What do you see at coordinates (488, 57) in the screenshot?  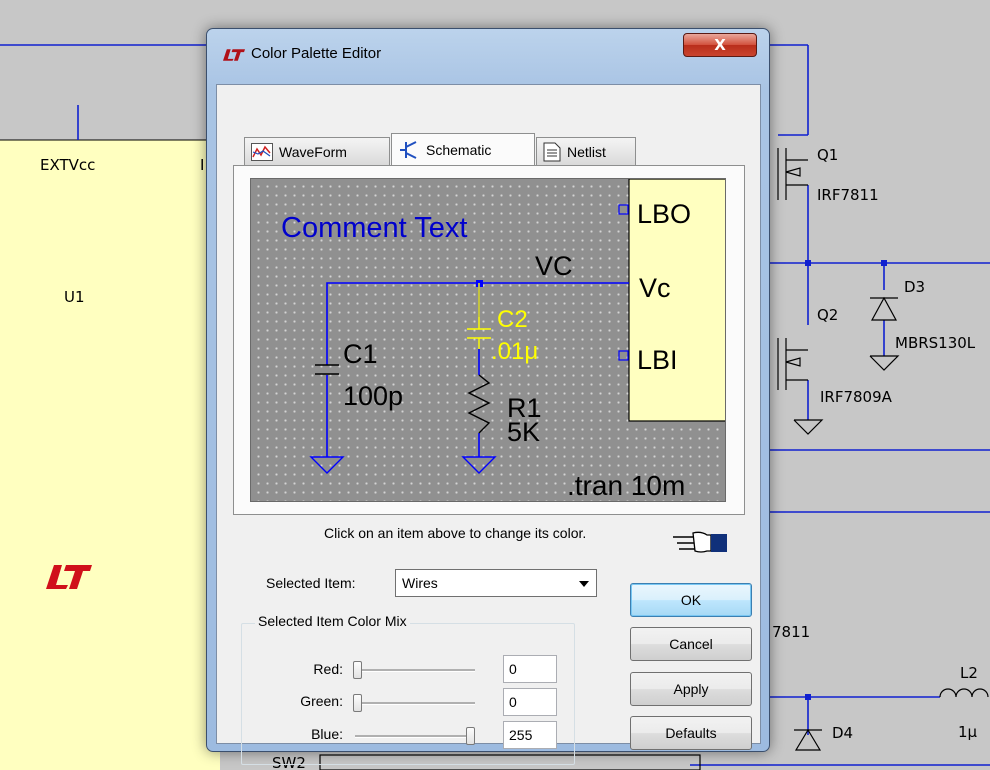 I see `title-bar: Color Palette Editor X` at bounding box center [488, 57].